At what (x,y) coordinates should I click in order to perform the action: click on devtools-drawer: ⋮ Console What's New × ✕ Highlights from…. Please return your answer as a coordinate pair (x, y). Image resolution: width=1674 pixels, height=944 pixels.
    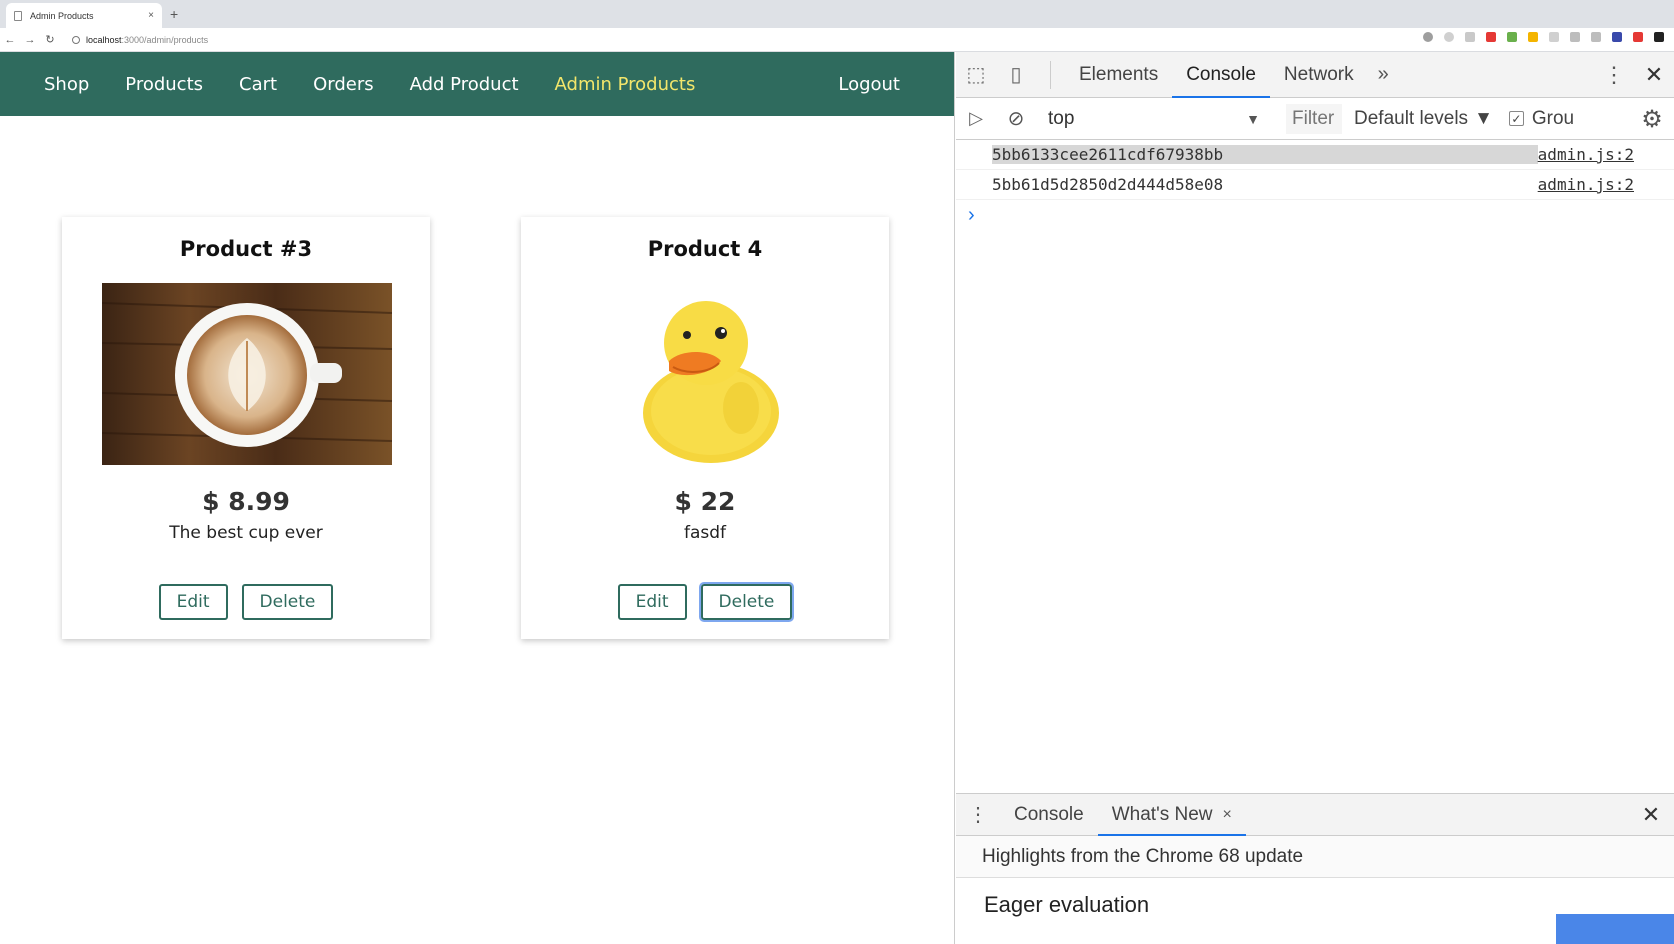
    Looking at the image, I should click on (1315, 868).